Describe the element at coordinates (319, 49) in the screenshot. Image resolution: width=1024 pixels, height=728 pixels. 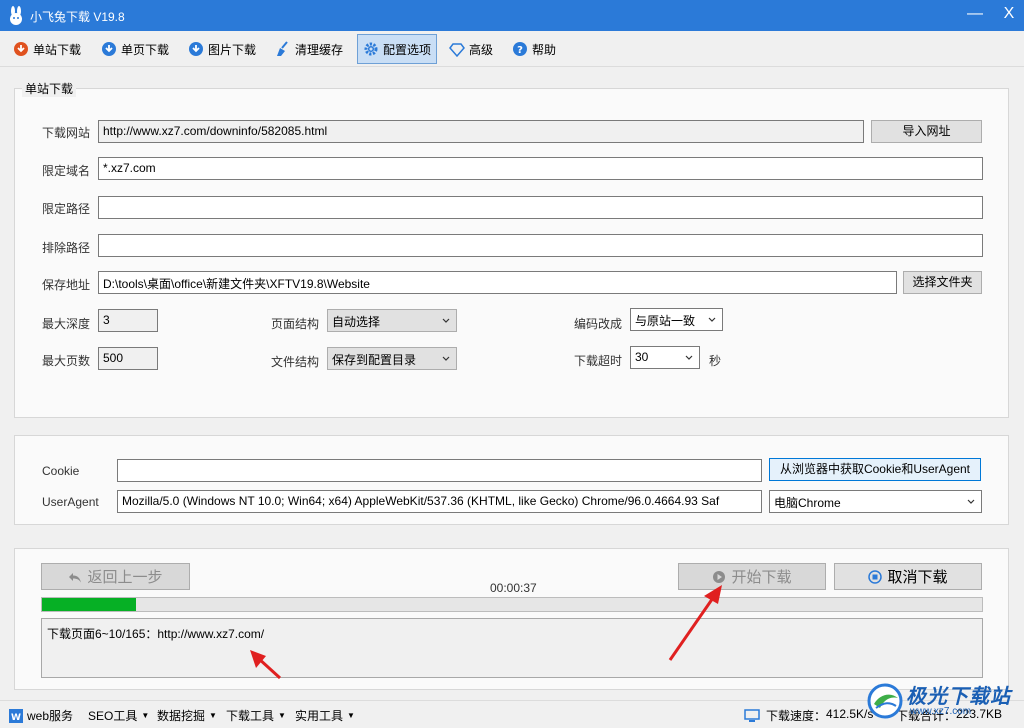
I see `tab-label: 清理缓存` at that location.